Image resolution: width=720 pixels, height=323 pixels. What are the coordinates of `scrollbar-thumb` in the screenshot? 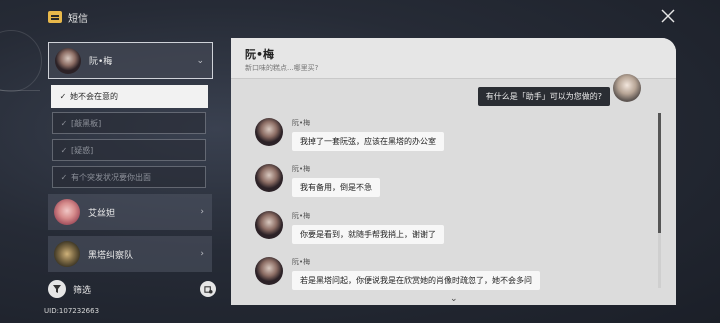 It's located at (659, 173).